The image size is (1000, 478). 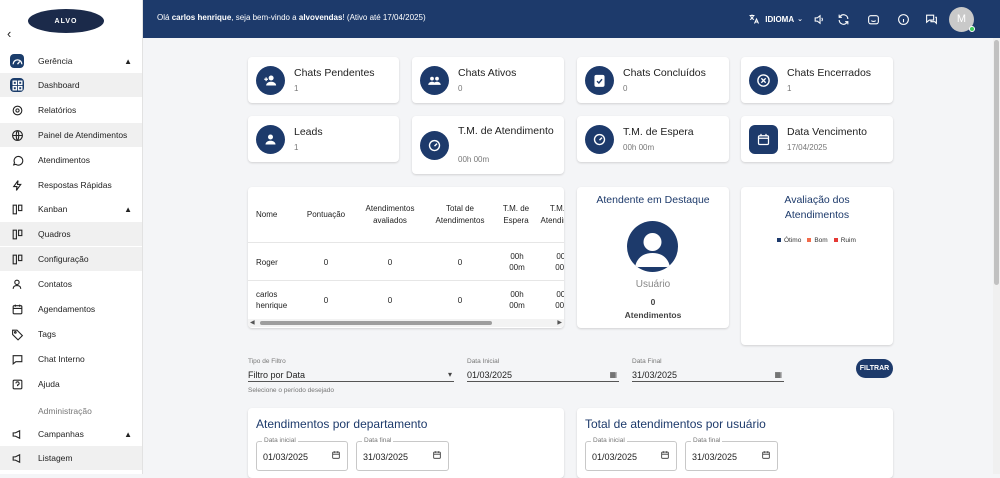 I want to click on sidebar-item-label: Chat Interno, so click(x=61, y=359).